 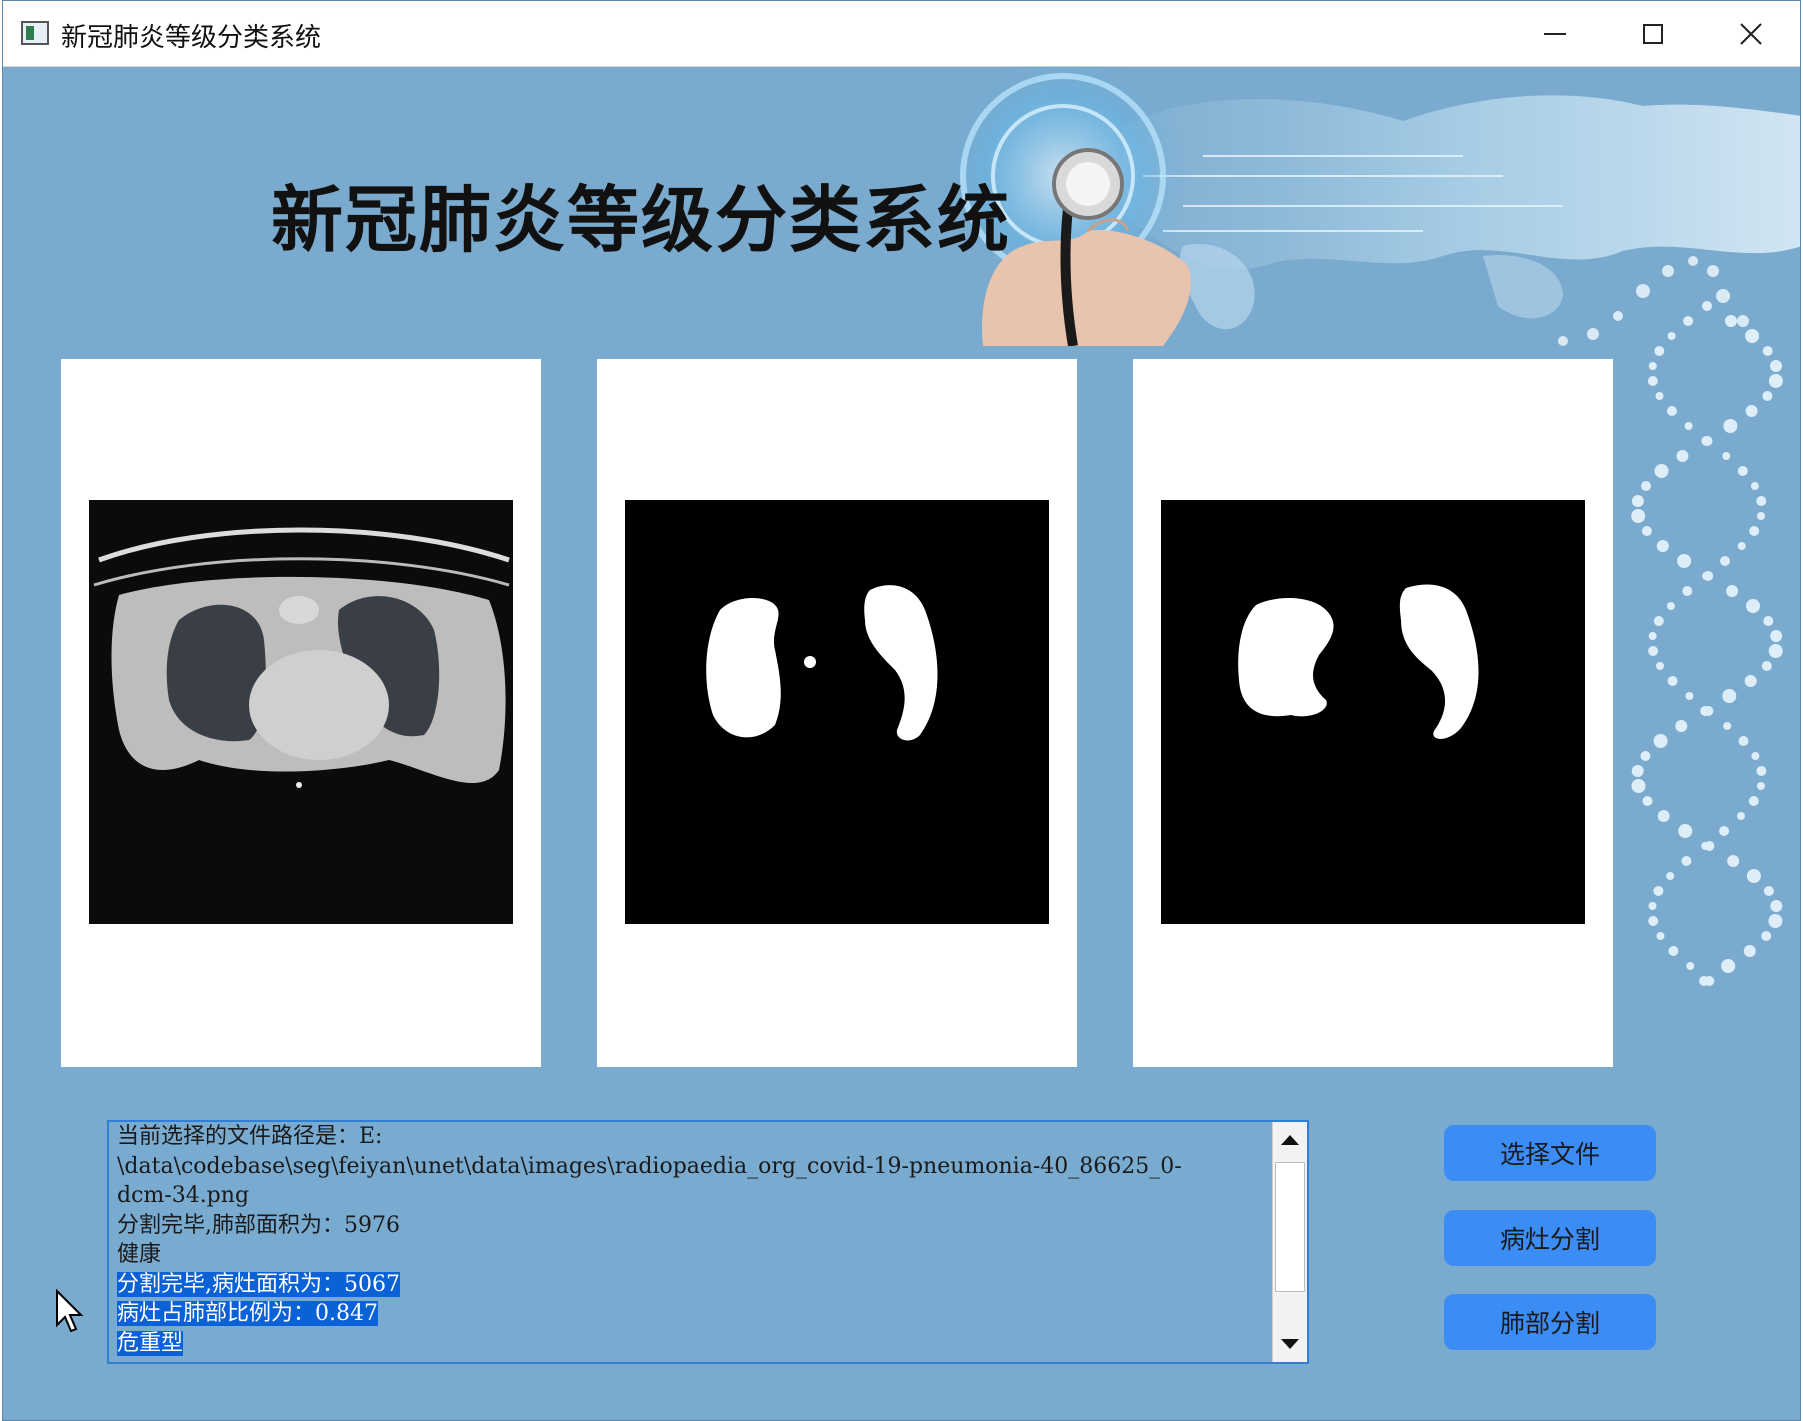 What do you see at coordinates (70, 1311) in the screenshot?
I see `mouse-cursor-icon` at bounding box center [70, 1311].